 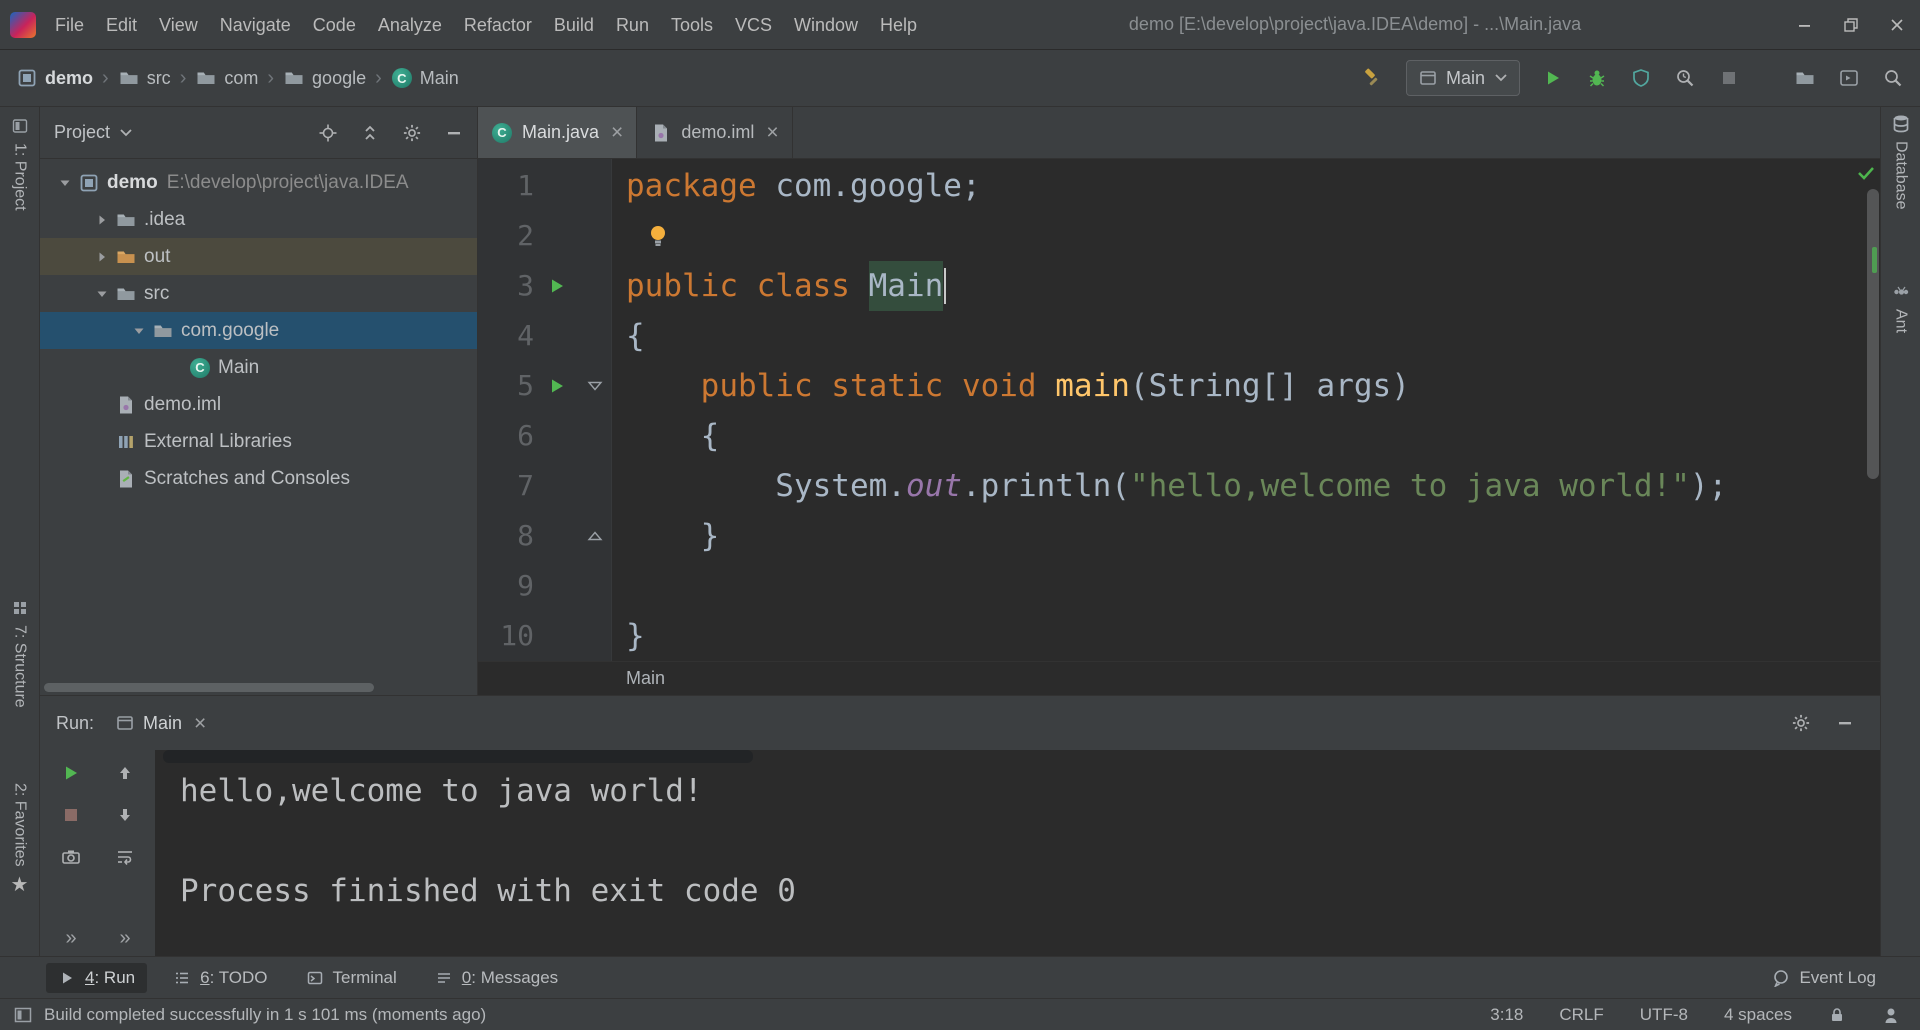 I want to click on editor-tab-main-java: C Main.java ×, so click(x=558, y=132).